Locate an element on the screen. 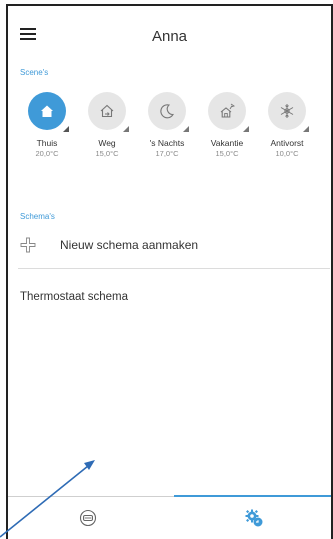 The height and width of the screenshot is (539, 333). scenes-section-label: Scene's is located at coordinates (34, 72).